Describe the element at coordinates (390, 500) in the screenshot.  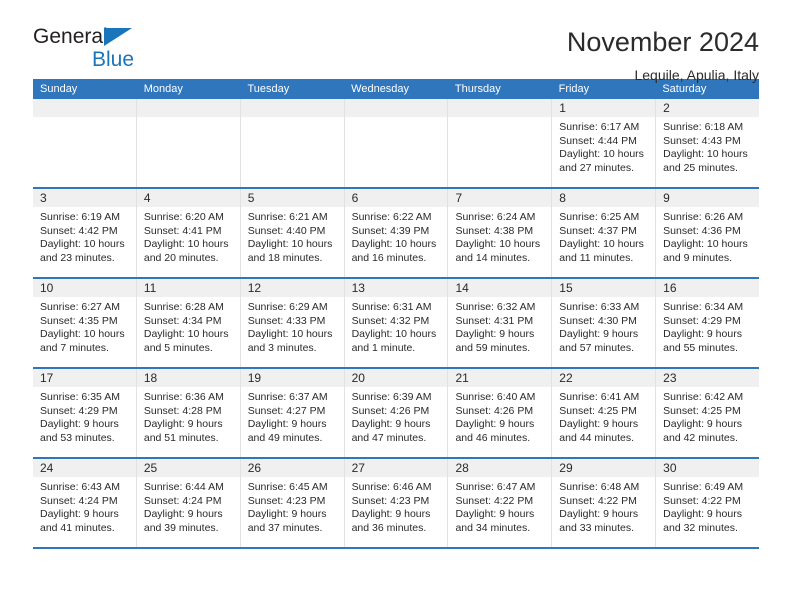
I see `sunset-text: Sunset: 4:23 PM` at that location.